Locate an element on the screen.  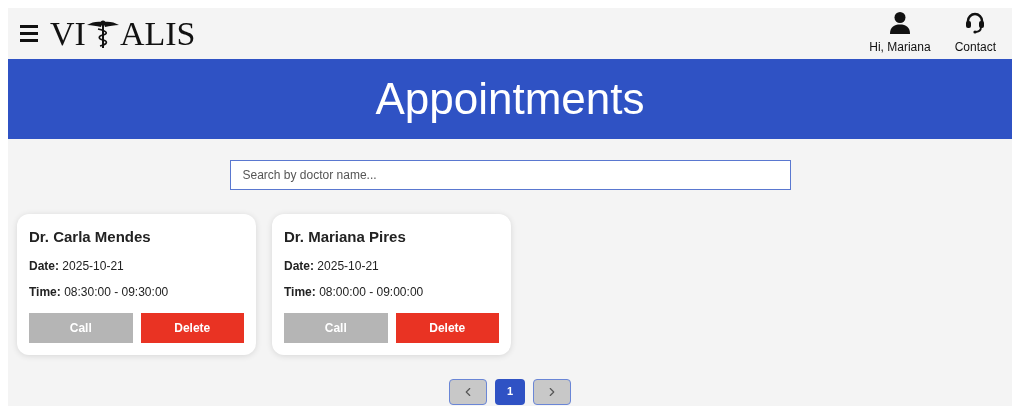
page-title: Appointments is located at coordinates (510, 99).